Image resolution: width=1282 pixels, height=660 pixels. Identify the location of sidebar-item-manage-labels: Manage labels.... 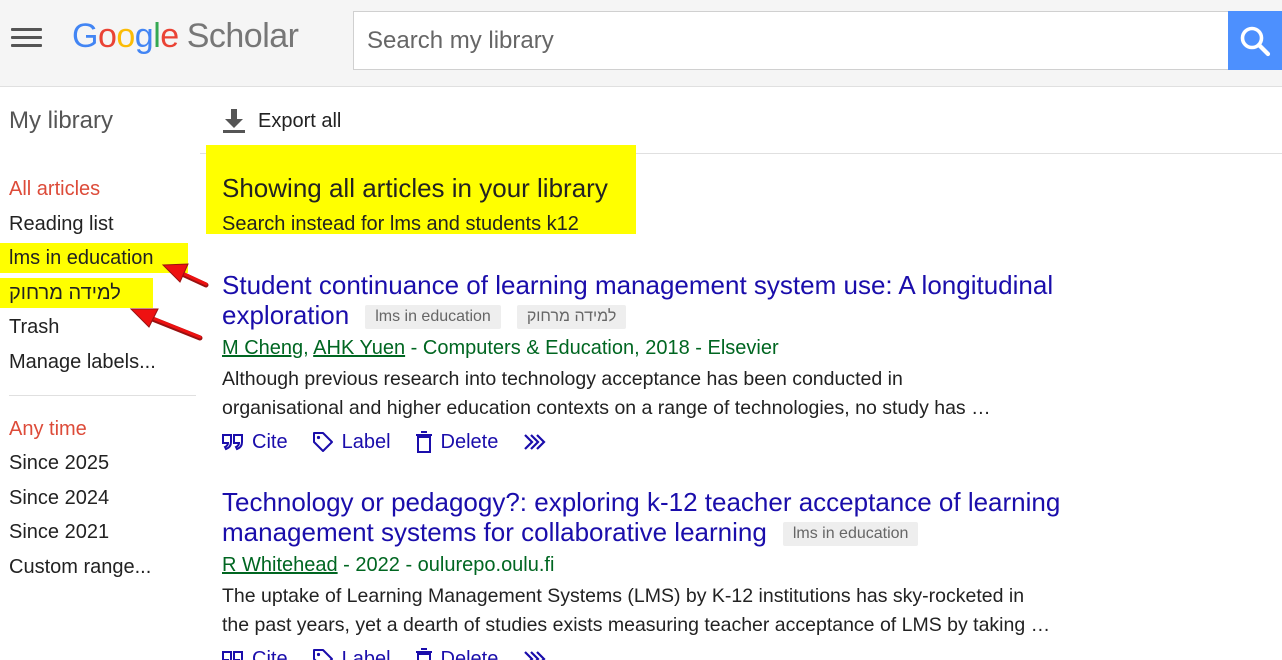
(78, 362).